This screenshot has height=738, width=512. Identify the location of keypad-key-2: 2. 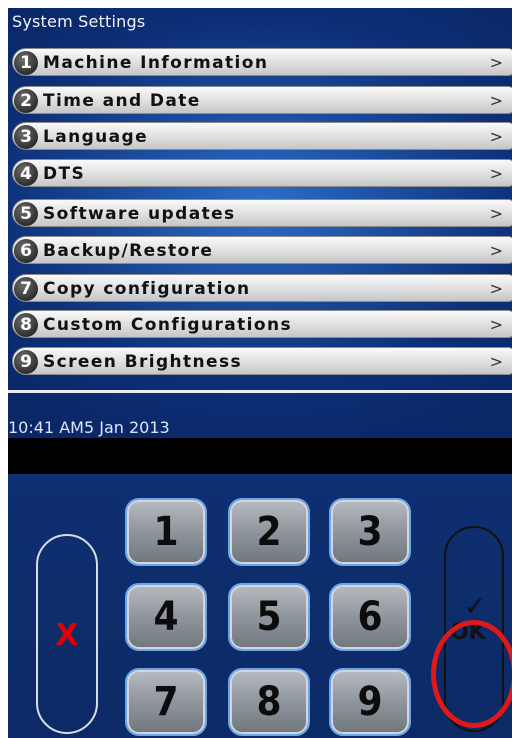
(269, 532).